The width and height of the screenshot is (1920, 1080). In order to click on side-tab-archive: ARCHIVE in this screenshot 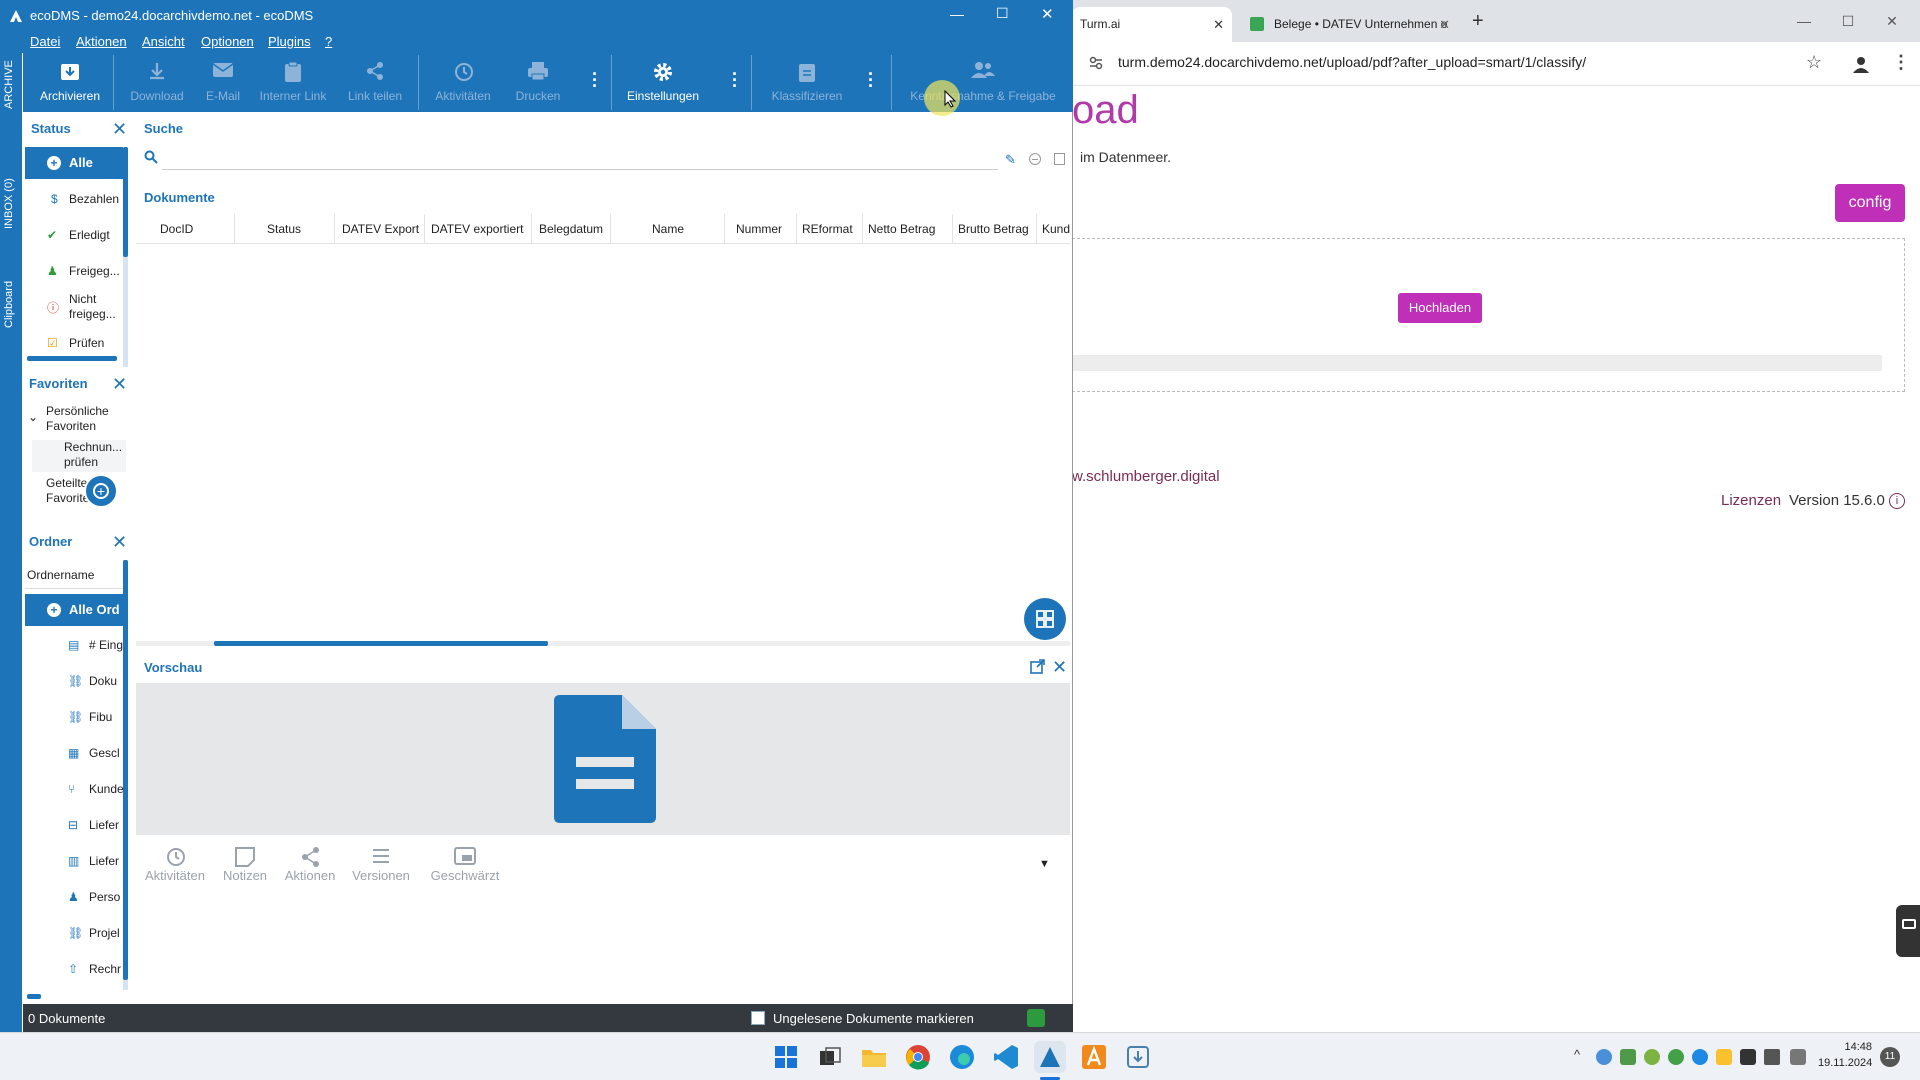, I will do `click(11, 83)`.